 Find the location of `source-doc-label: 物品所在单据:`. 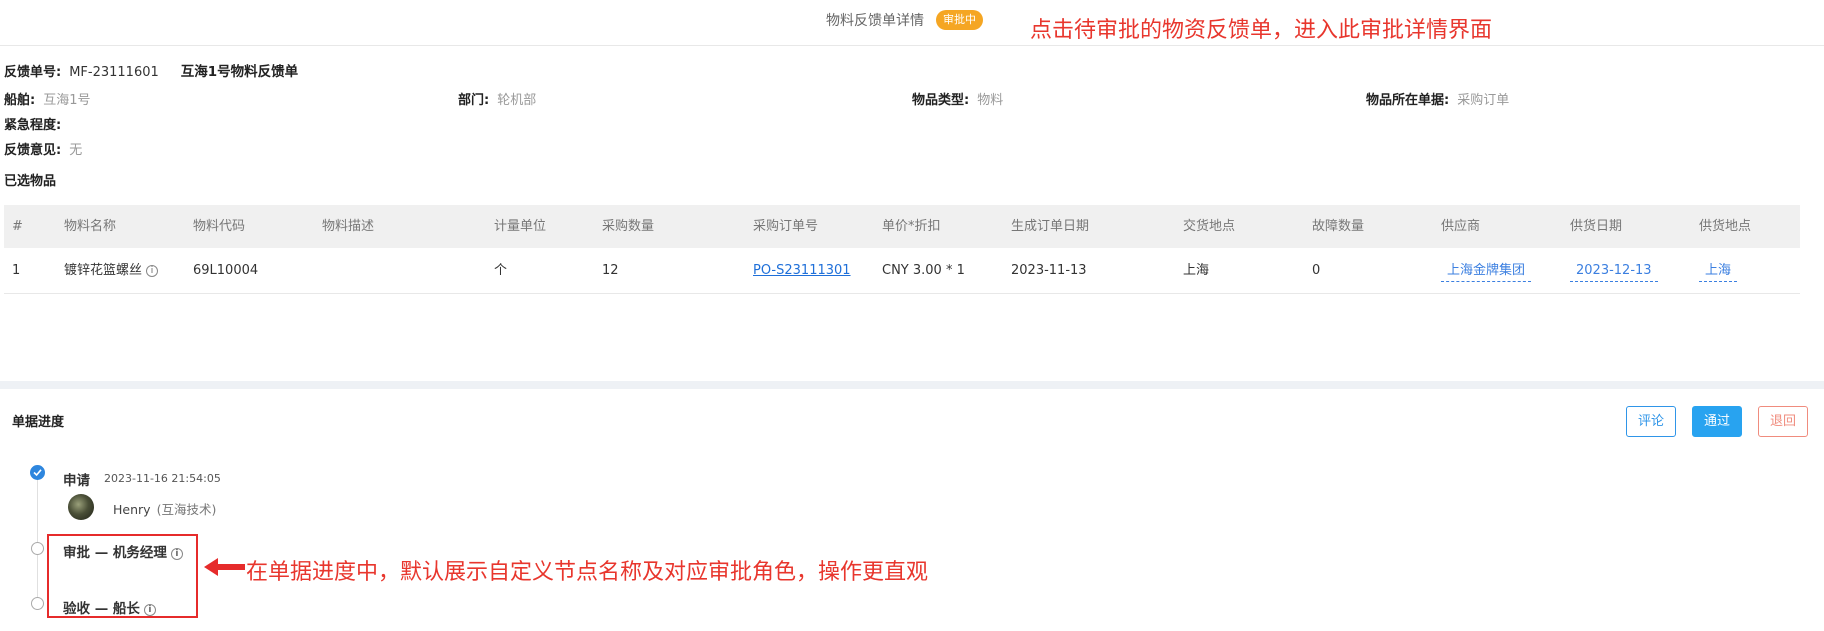

source-doc-label: 物品所在单据: is located at coordinates (1408, 100).